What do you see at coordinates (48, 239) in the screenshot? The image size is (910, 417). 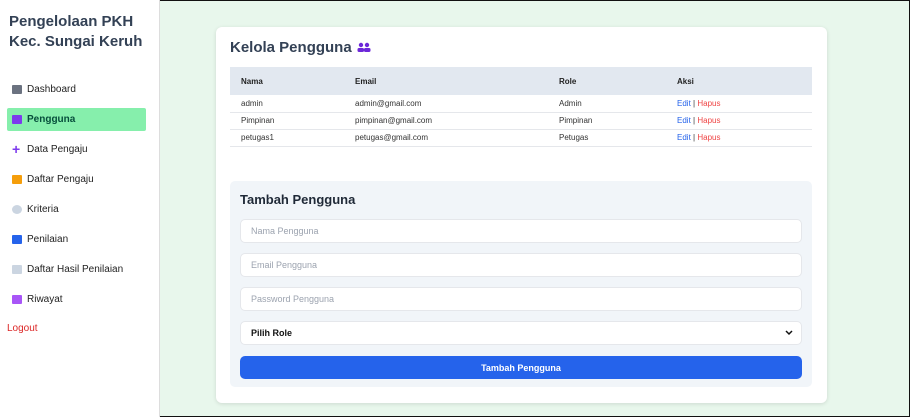 I see `sidebar-item-label: Penilaian` at bounding box center [48, 239].